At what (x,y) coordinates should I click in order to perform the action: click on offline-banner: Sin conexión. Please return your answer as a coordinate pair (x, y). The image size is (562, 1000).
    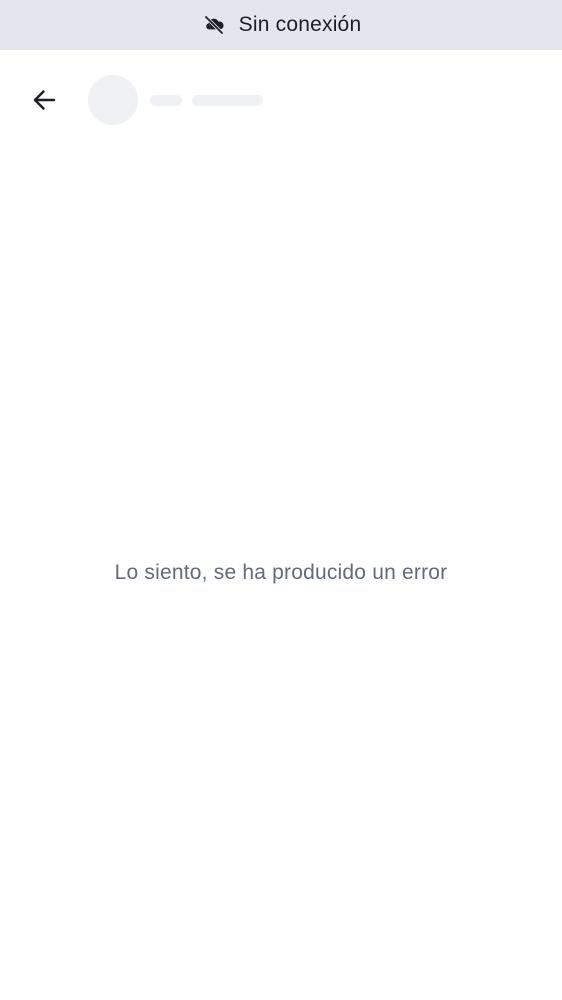
    Looking at the image, I should click on (281, 25).